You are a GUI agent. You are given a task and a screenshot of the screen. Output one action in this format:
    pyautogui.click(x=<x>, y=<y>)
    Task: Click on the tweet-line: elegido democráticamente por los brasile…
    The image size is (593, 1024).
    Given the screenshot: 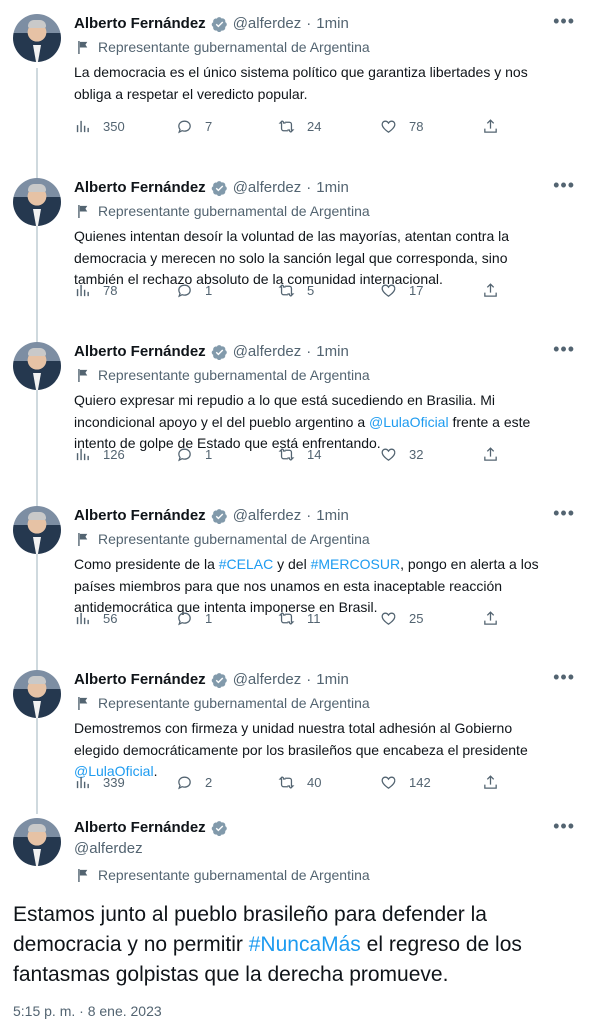 What is the action you would take?
    pyautogui.click(x=301, y=749)
    